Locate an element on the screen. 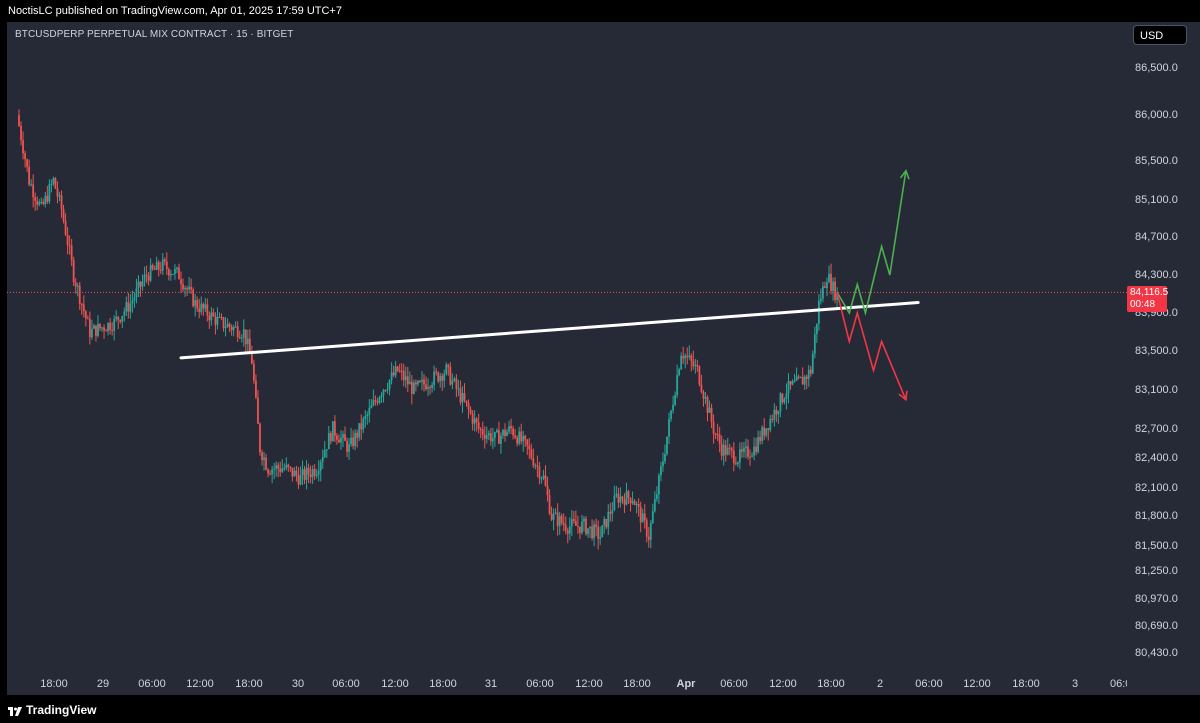 This screenshot has height=723, width=1200. time-axis-label: 29 is located at coordinates (103, 684).